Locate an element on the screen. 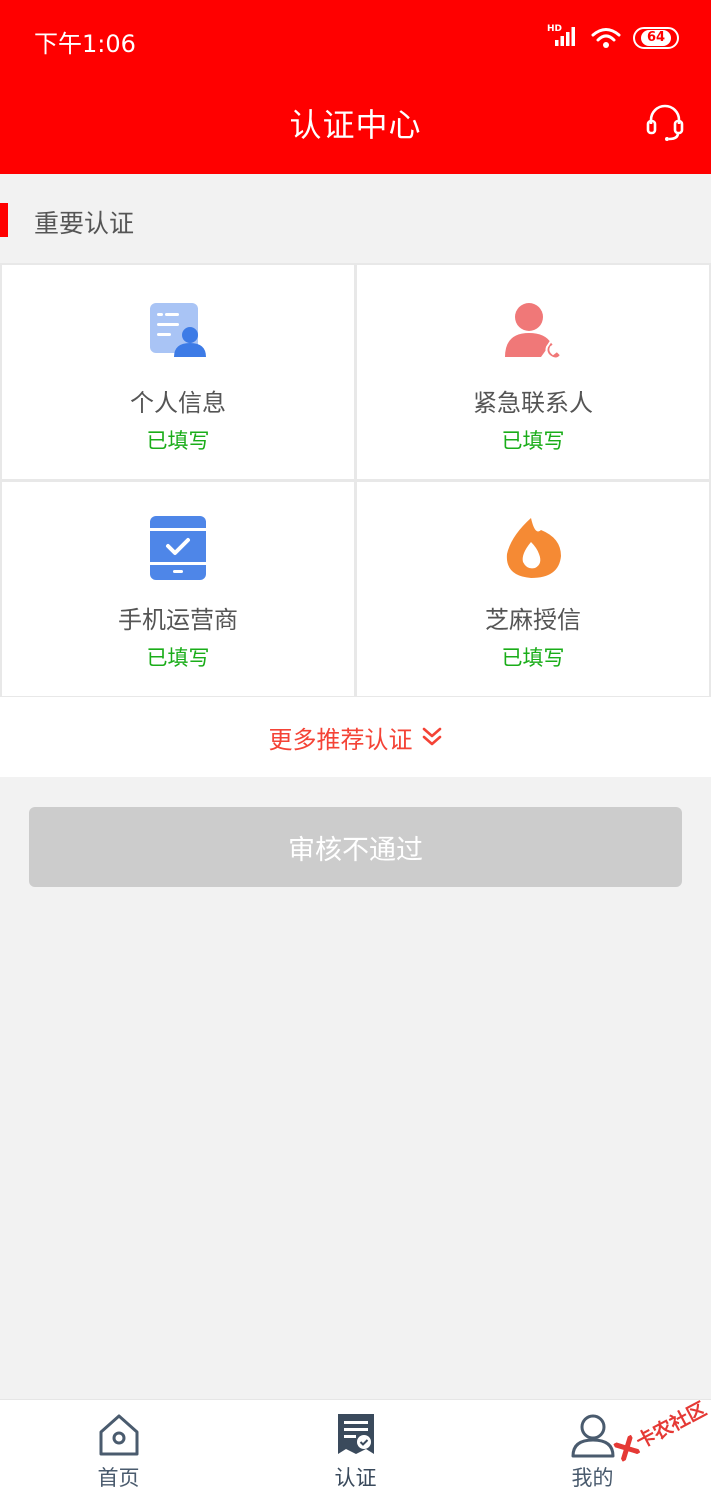 The width and height of the screenshot is (711, 1500). tab-label: 认证 is located at coordinates (355, 1478).